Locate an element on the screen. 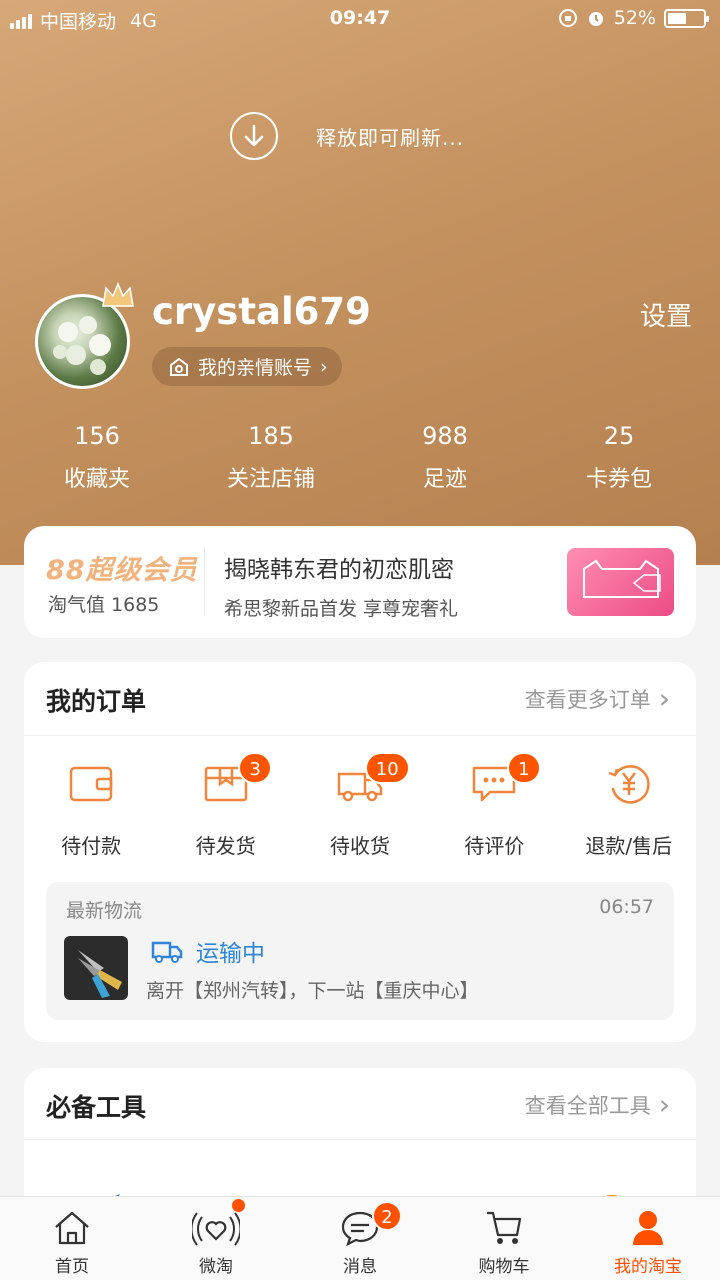 The image size is (720, 1280). order-refund-aftersale: 退款/售后 is located at coordinates (629, 806).